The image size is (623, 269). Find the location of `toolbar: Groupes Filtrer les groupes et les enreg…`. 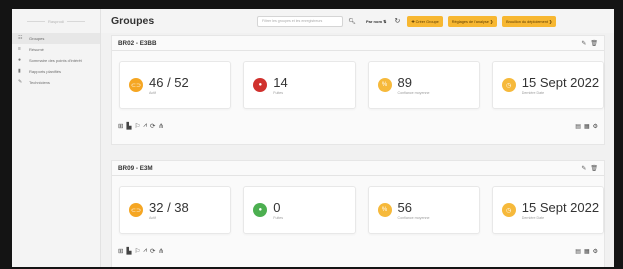

toolbar: Groupes Filtrer les groupes et les enreg… is located at coordinates (357, 21).